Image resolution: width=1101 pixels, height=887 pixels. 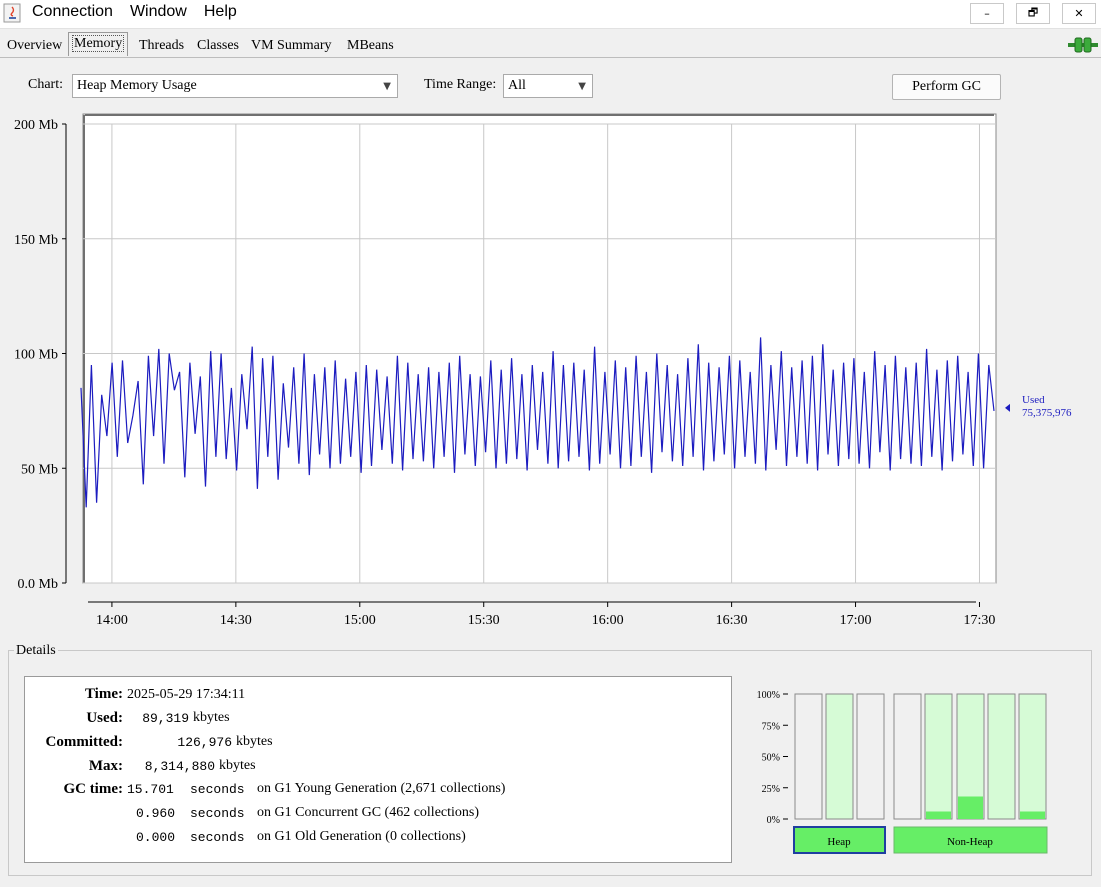 I want to click on x-tick-label: 17:30, so click(x=980, y=620).